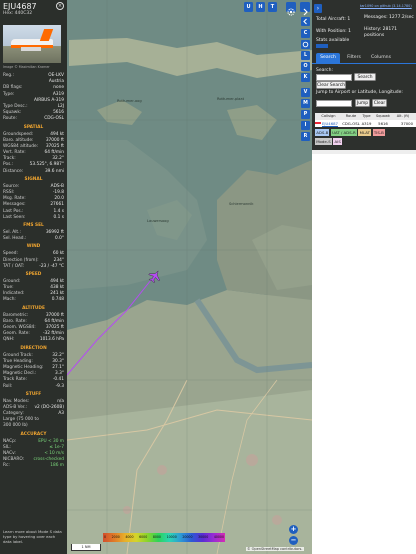  I want to click on detail-value: 0.748, so click(57, 300).